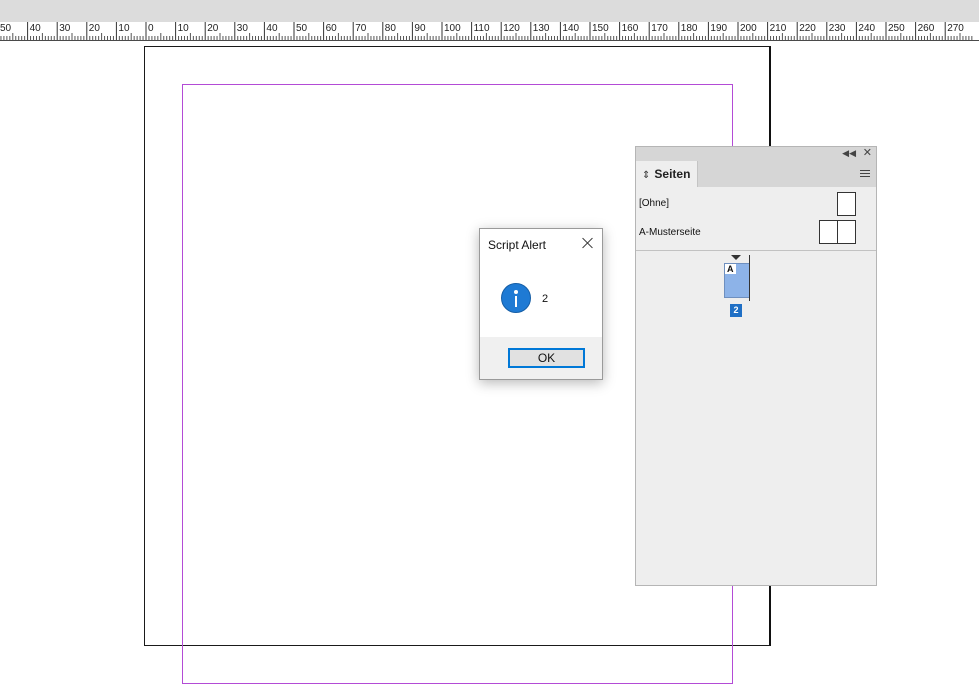  What do you see at coordinates (546, 358) in the screenshot?
I see `ok-button: OK` at bounding box center [546, 358].